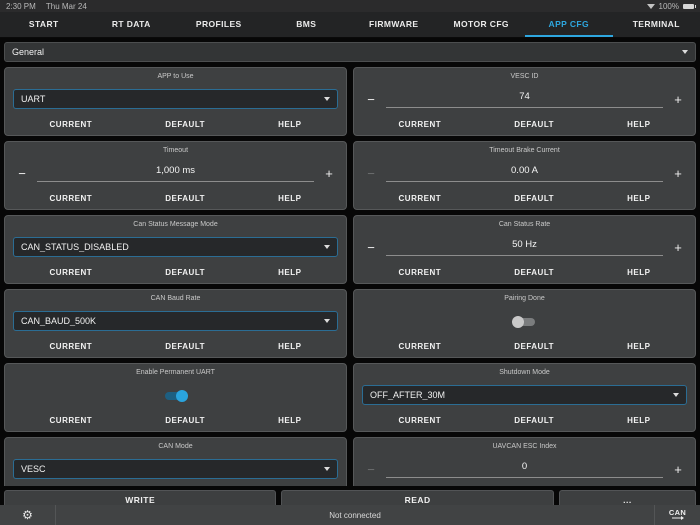  I want to click on parameter-card-uavcan-esc-index: UAVCAN ESC Index−0+CURRENTDEFAULTHELP, so click(524, 461).